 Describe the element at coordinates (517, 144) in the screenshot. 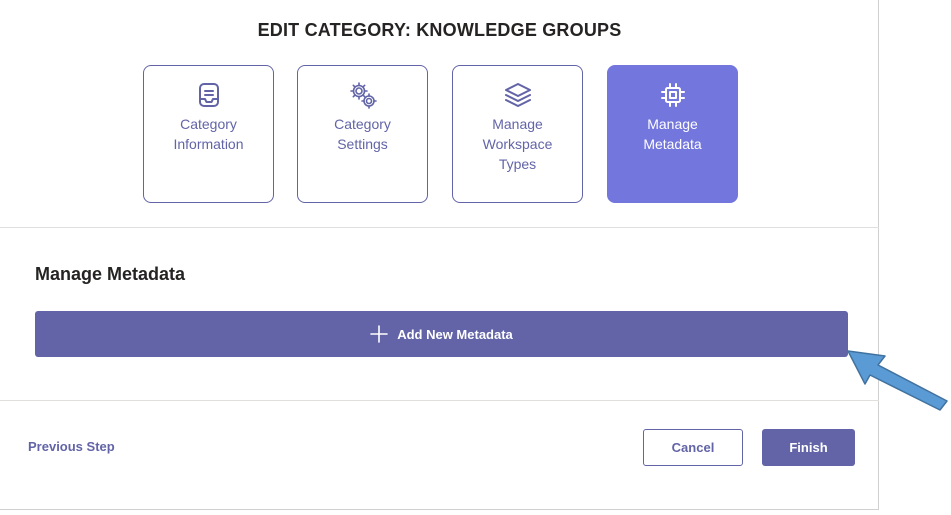

I see `step-label: Manage Workspace Types` at that location.